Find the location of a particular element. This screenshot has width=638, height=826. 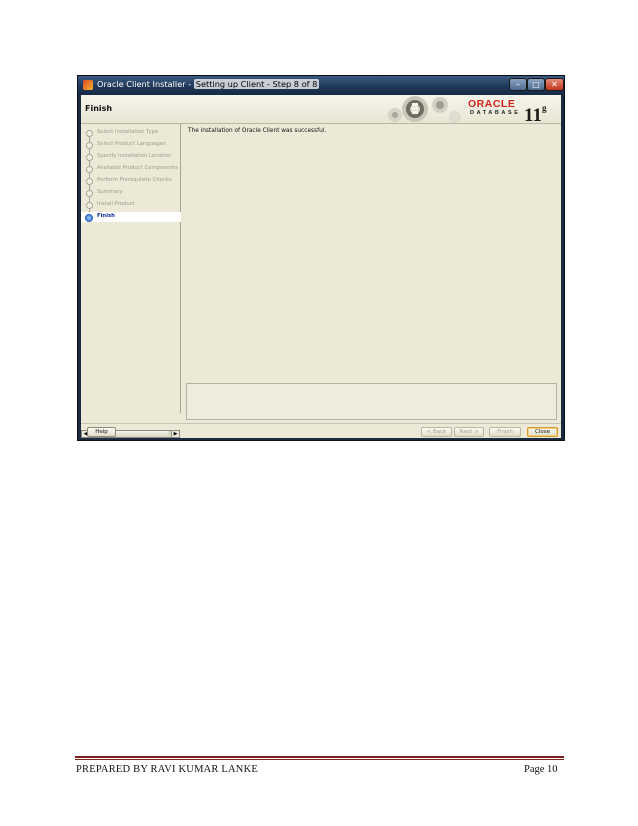

step-select-installation-type: Select Installation Type is located at coordinates (131, 133).